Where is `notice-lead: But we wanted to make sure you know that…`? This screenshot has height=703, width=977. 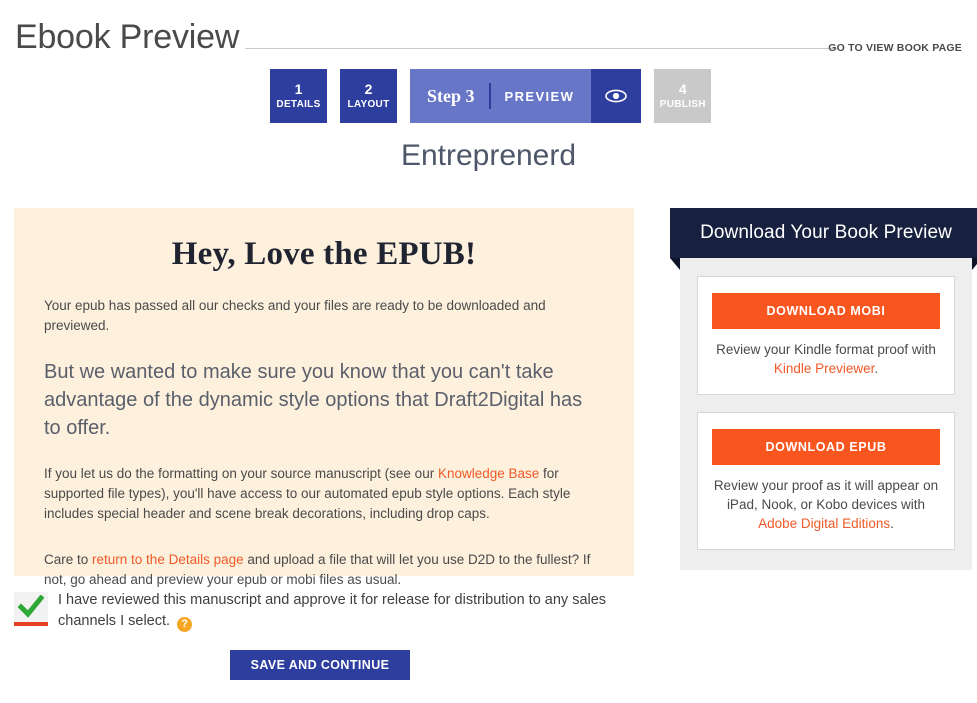
notice-lead: But we wanted to make sure you know that… is located at coordinates (313, 400).